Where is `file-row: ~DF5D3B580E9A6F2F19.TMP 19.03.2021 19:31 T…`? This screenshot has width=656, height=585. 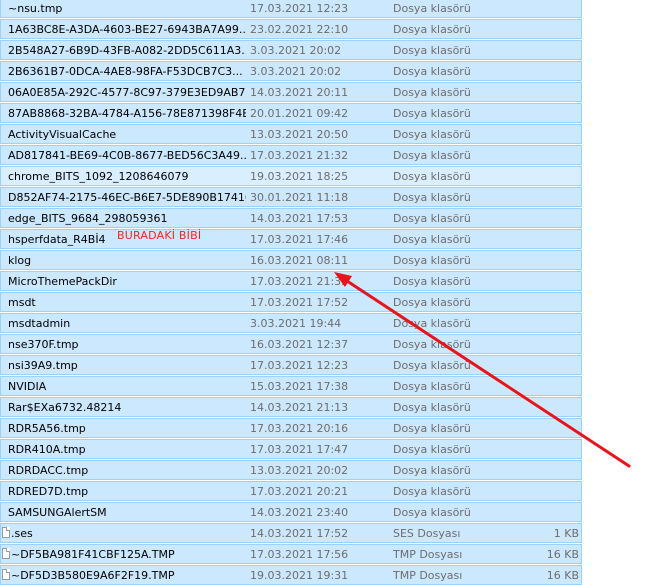 file-row: ~DF5D3B580E9A6F2F19.TMP 19.03.2021 19:31 T… is located at coordinates (291, 575).